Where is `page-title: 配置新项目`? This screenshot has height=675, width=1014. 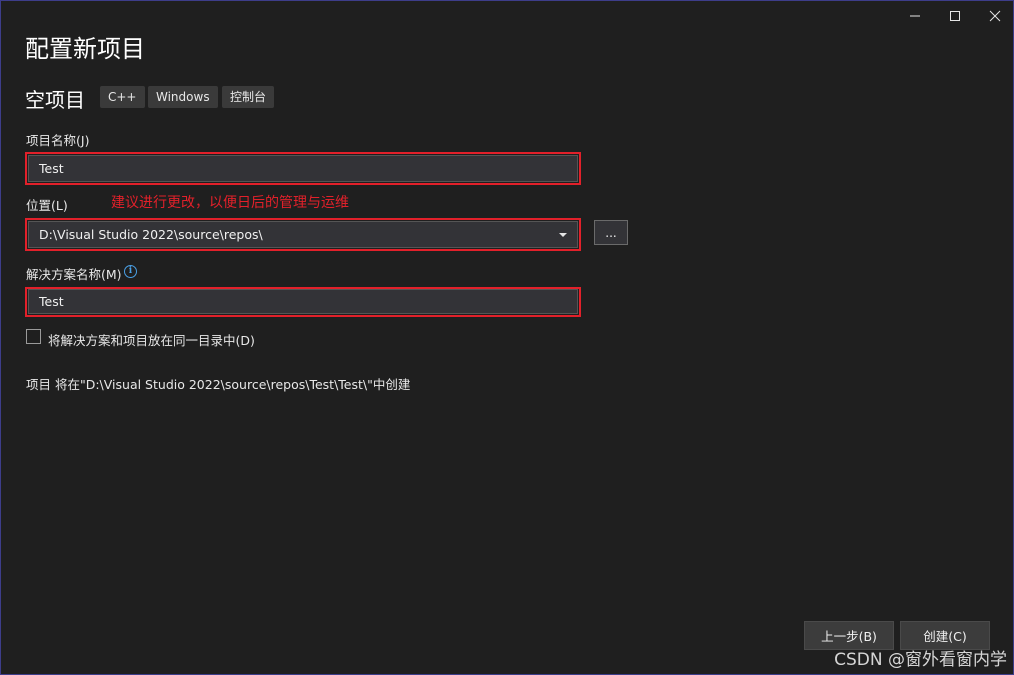
page-title: 配置新项目 is located at coordinates (85, 49).